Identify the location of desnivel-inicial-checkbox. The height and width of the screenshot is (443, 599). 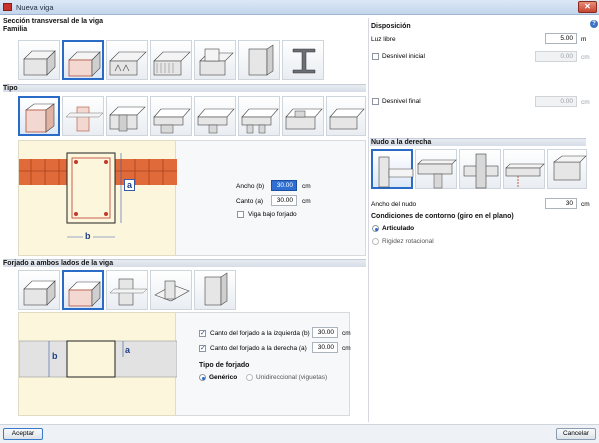
(375, 56).